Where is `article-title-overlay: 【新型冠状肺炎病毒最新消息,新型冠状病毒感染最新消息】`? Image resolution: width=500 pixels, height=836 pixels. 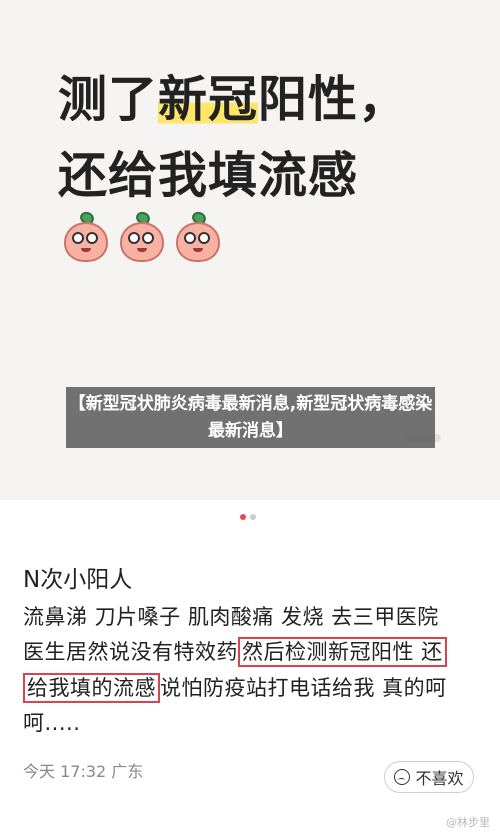 article-title-overlay: 【新型冠状肺炎病毒最新消息,新型冠状病毒感染最新消息】 is located at coordinates (250, 417).